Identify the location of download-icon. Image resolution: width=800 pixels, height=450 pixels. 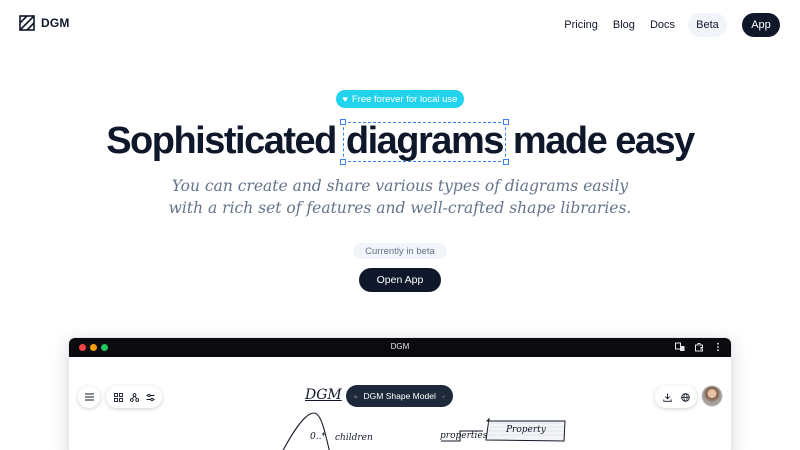
(667, 397).